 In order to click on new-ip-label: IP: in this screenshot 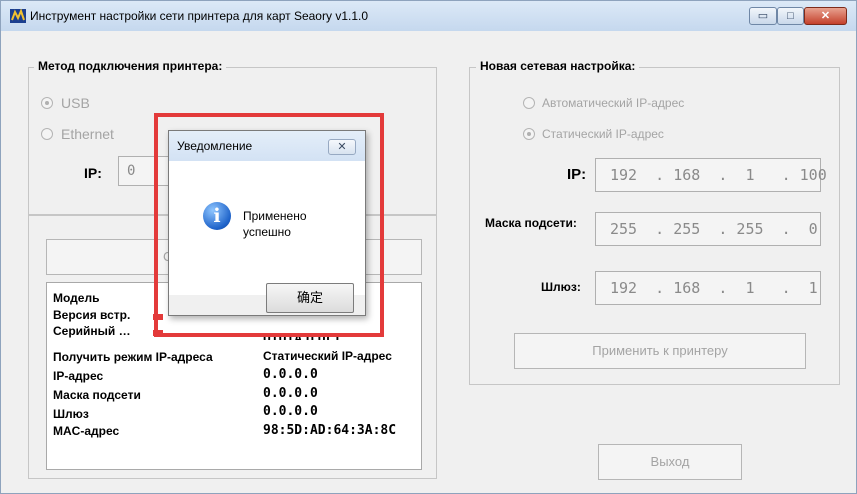, I will do `click(577, 174)`.